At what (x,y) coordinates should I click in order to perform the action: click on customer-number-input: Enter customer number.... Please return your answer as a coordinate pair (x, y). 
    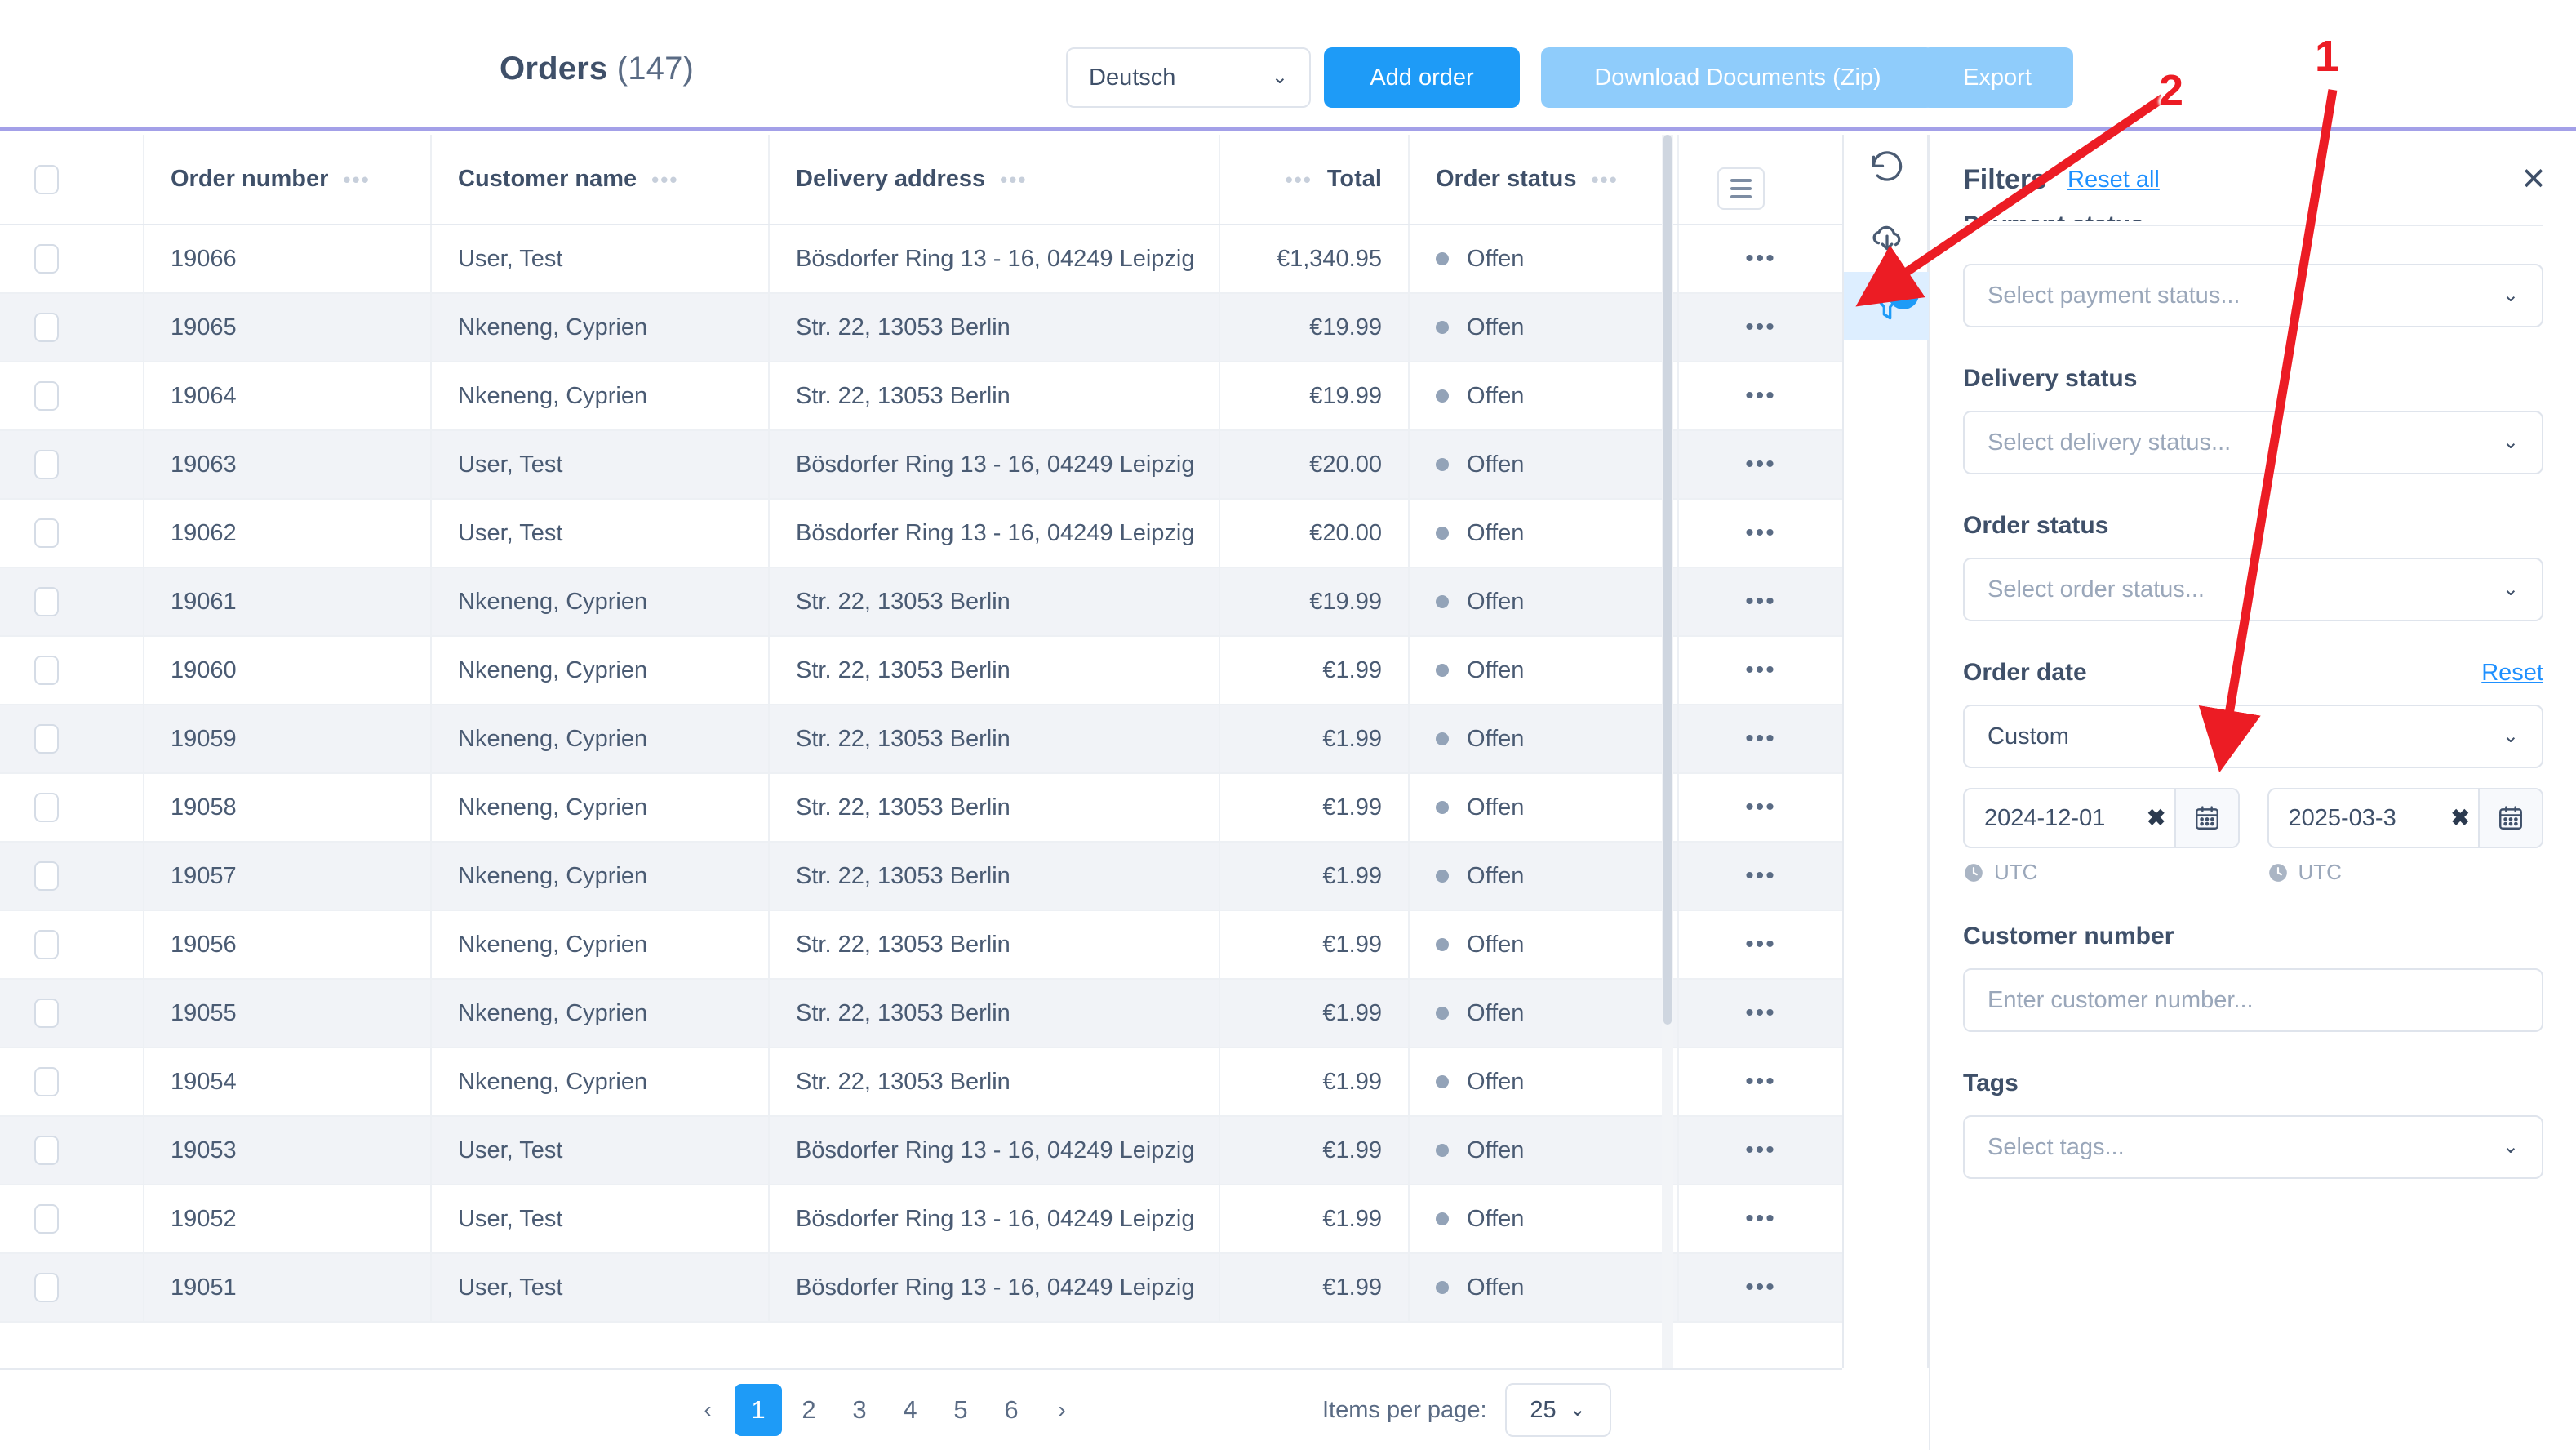
    Looking at the image, I should click on (2253, 1000).